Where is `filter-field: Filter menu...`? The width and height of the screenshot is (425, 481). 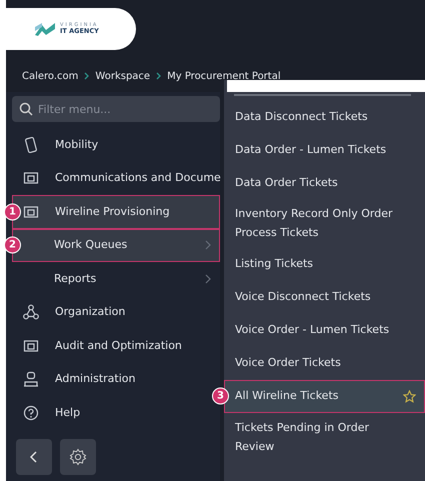 filter-field: Filter menu... is located at coordinates (116, 109).